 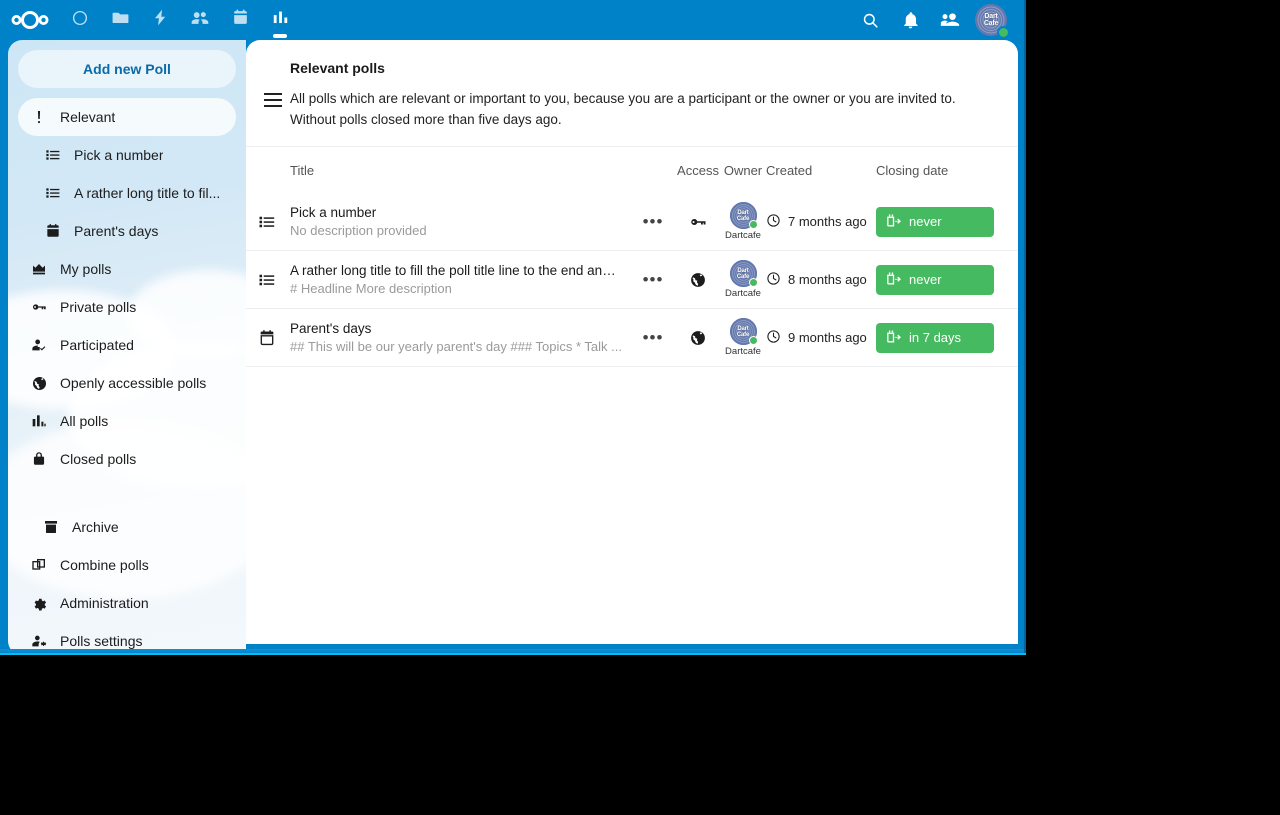 I want to click on poll-type-icon-calendar, so click(x=274, y=338).